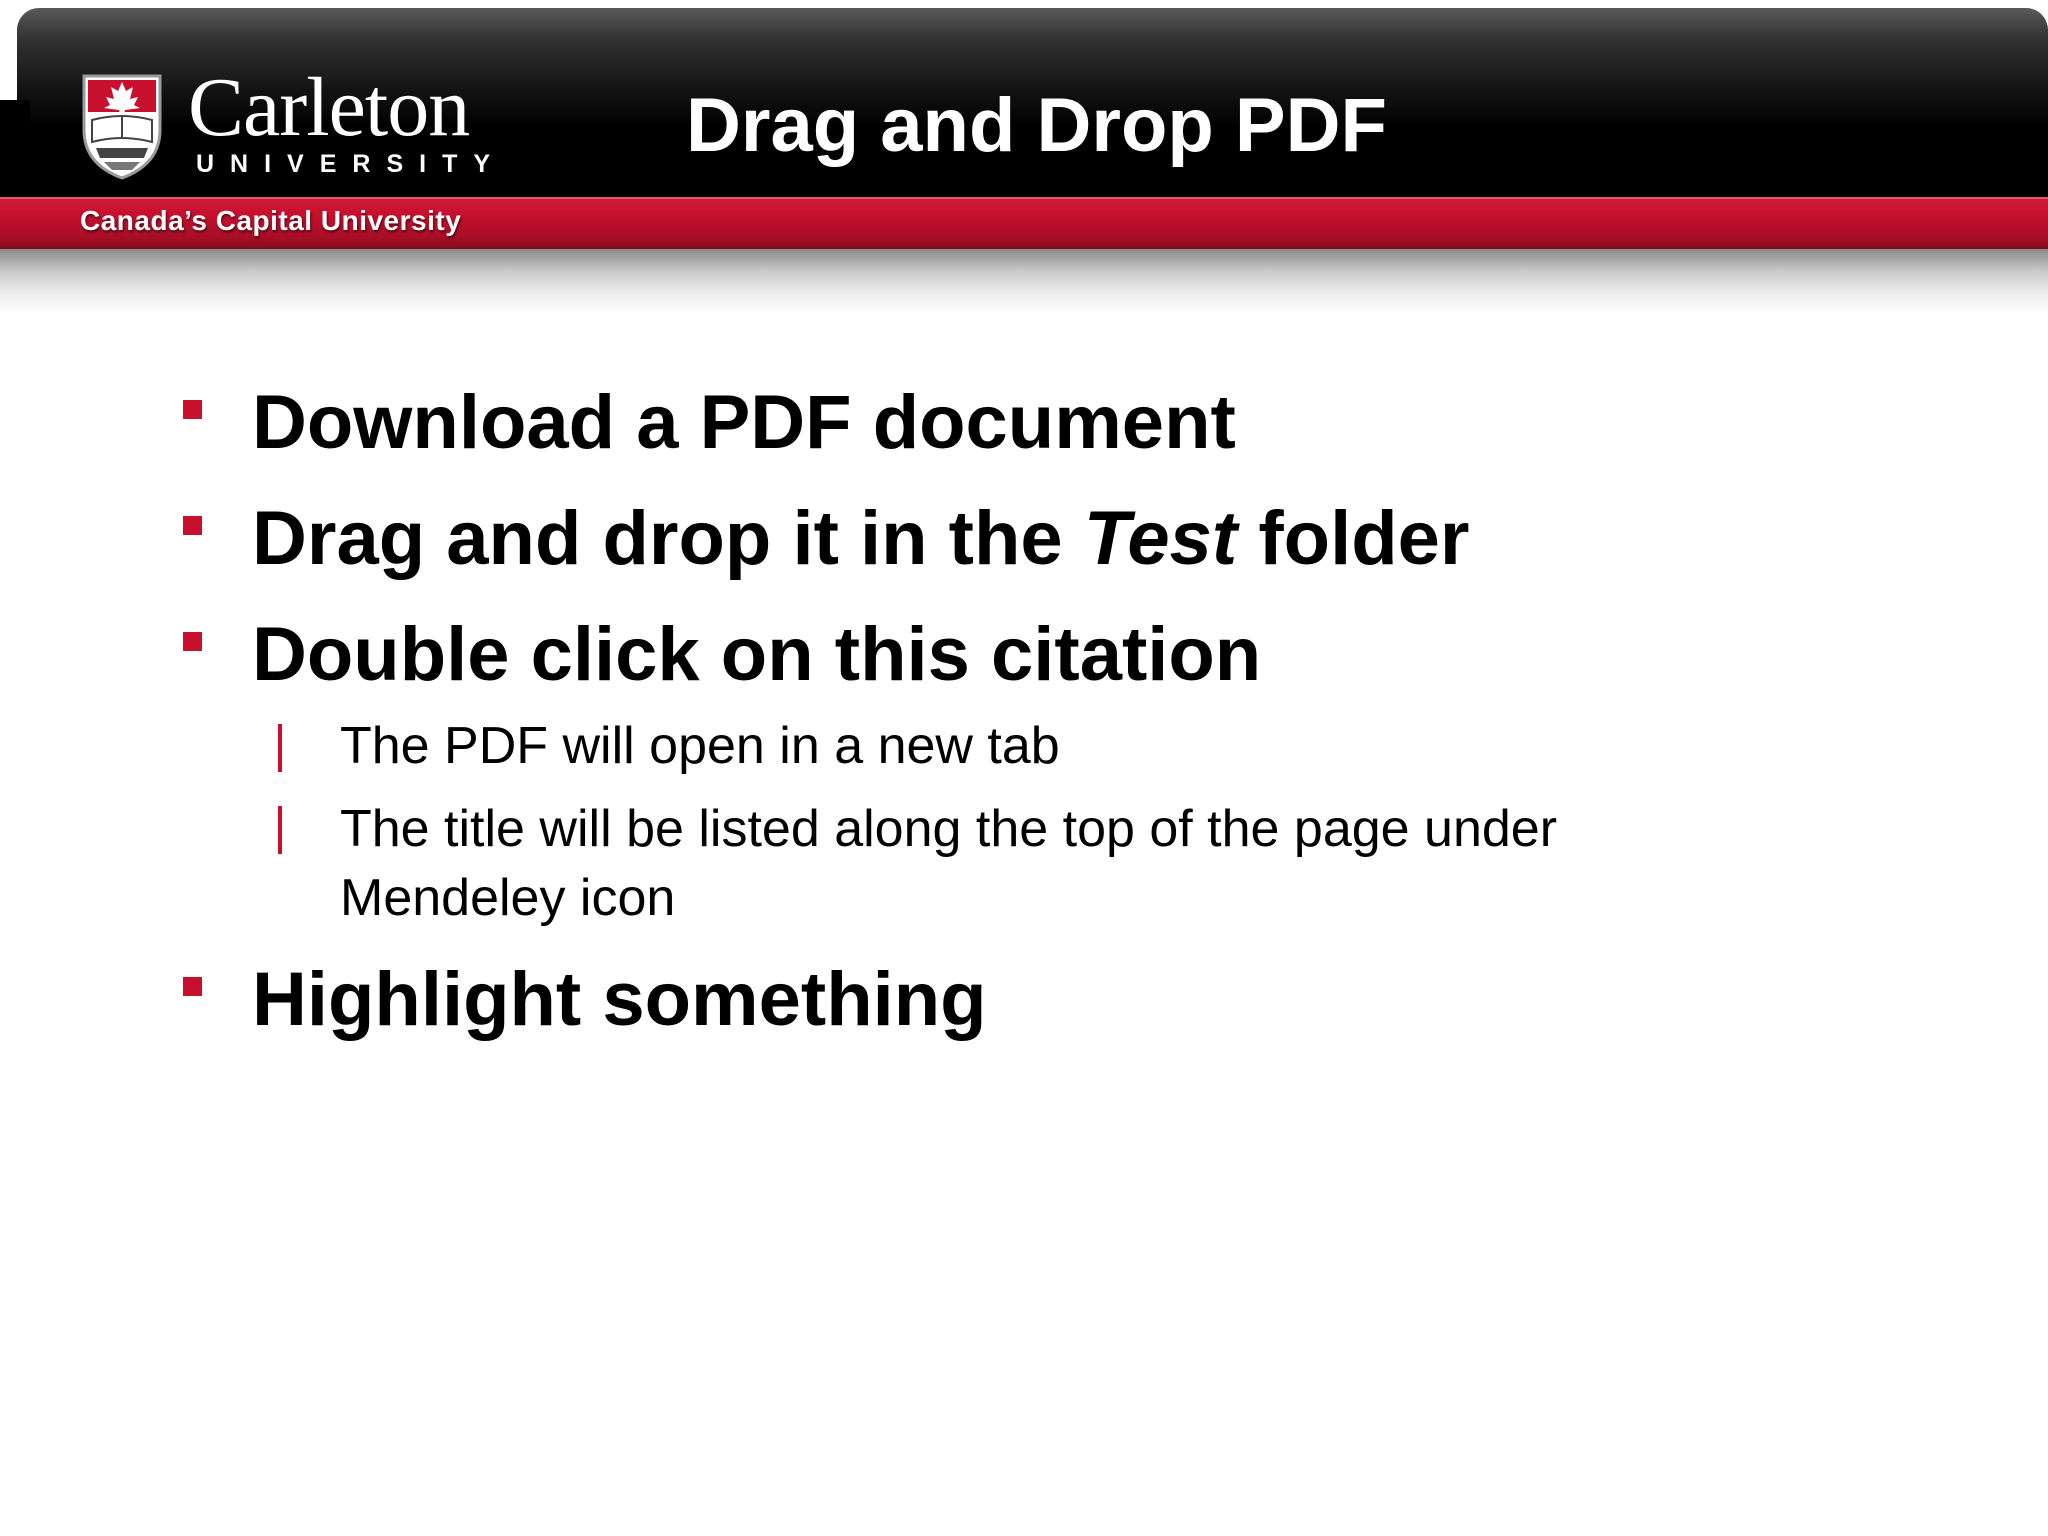 This screenshot has width=2048, height=1536. I want to click on bullet-item: Double click on this citation, so click(757, 654).